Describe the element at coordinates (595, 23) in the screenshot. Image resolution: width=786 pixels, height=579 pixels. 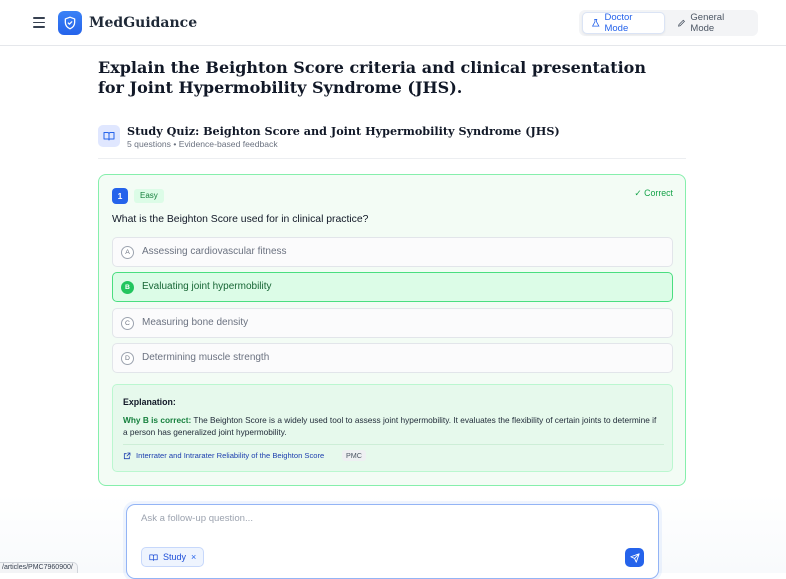
I see `flask-icon` at that location.